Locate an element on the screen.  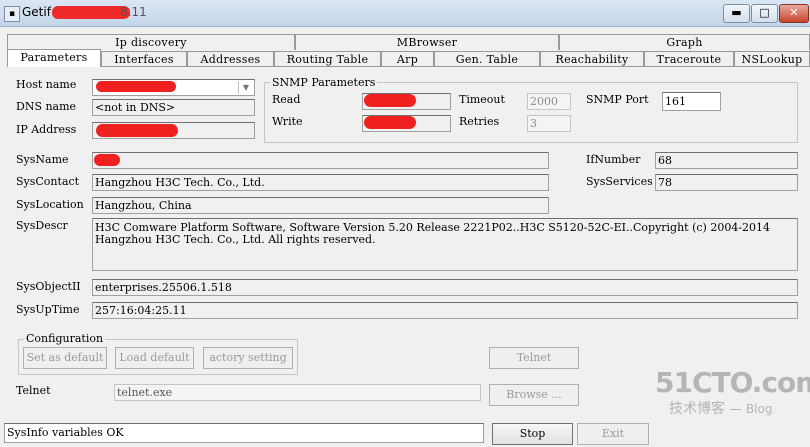
redacted-title is located at coordinates (91, 12).